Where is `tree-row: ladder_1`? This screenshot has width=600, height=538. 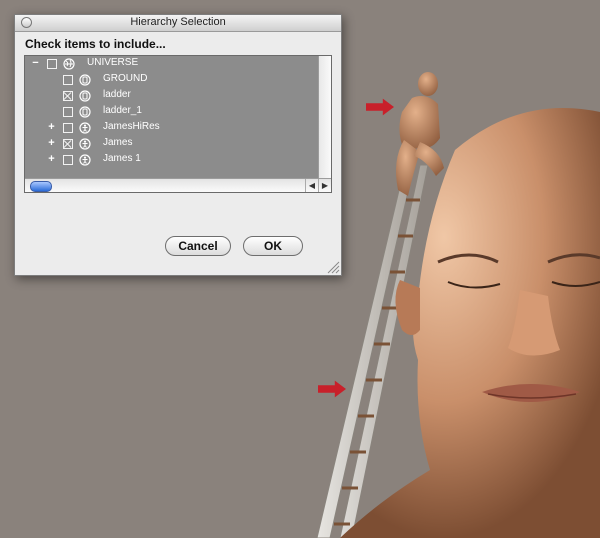
tree-row: ladder_1 is located at coordinates (172, 111).